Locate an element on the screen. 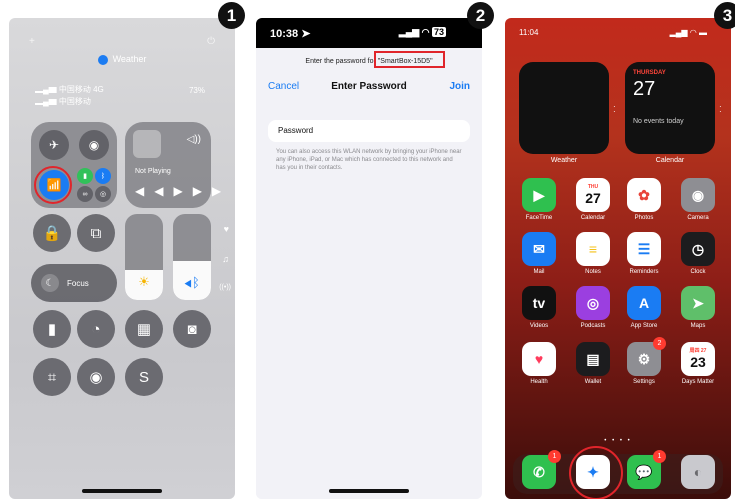 This screenshot has width=735, height=501. calendar-widget-day: THURSDAY is located at coordinates (649, 73).